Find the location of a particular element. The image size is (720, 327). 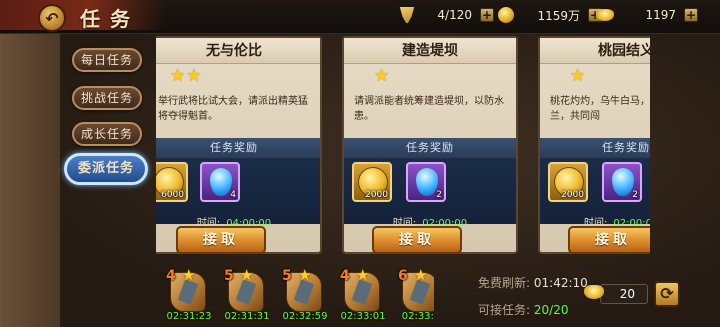

coin-value: 1159万 is located at coordinates (558, 15).